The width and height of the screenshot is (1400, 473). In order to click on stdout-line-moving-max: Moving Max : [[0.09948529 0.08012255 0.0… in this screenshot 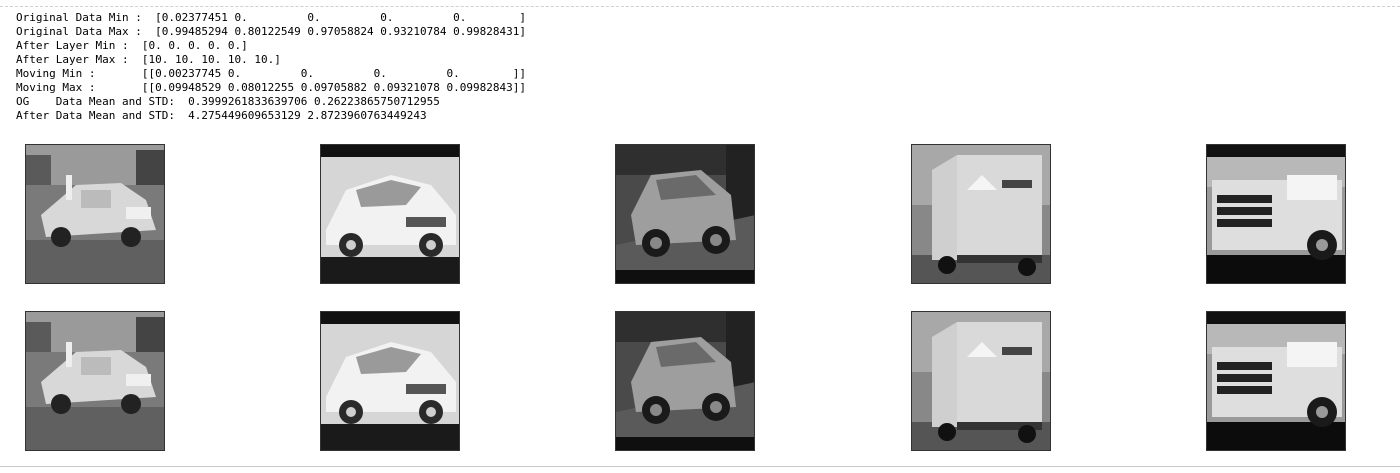, I will do `click(271, 87)`.